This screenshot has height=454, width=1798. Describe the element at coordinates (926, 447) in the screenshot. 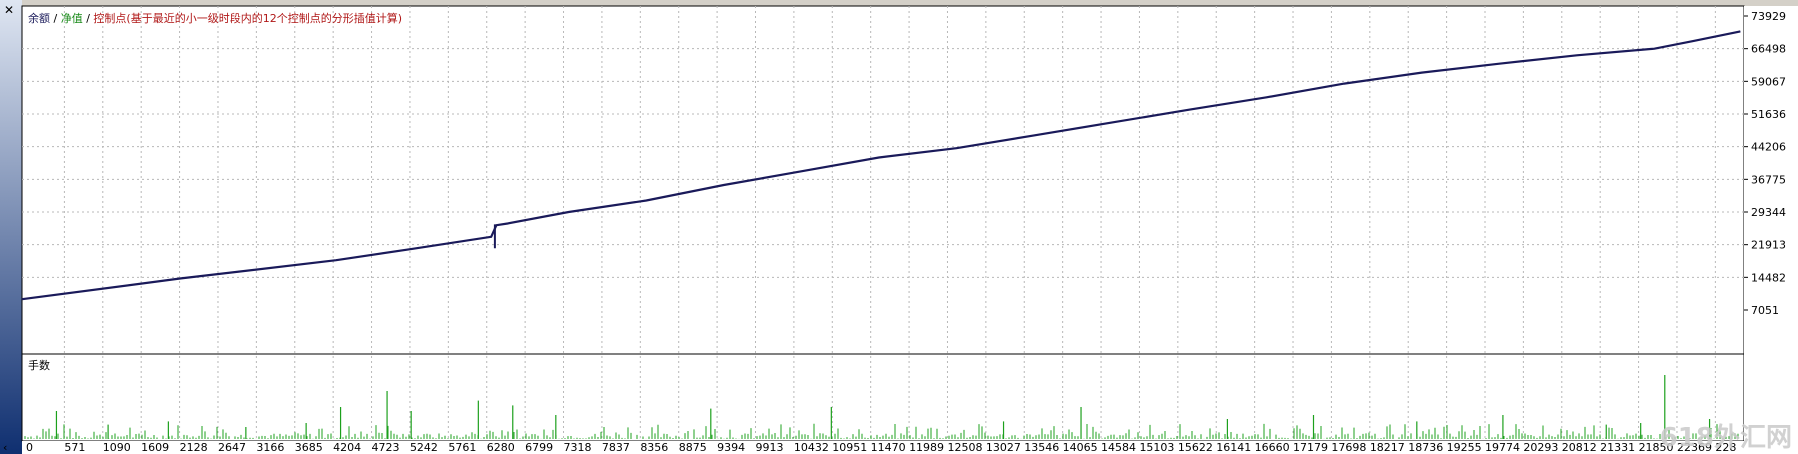

I see `x-tick-label: 11989` at that location.